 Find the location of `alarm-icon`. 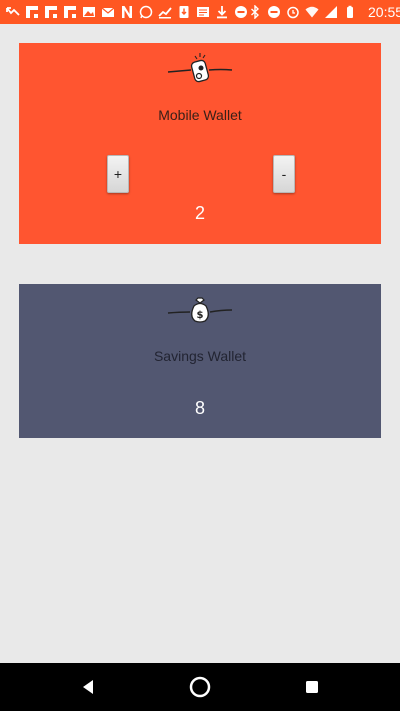

alarm-icon is located at coordinates (293, 12).